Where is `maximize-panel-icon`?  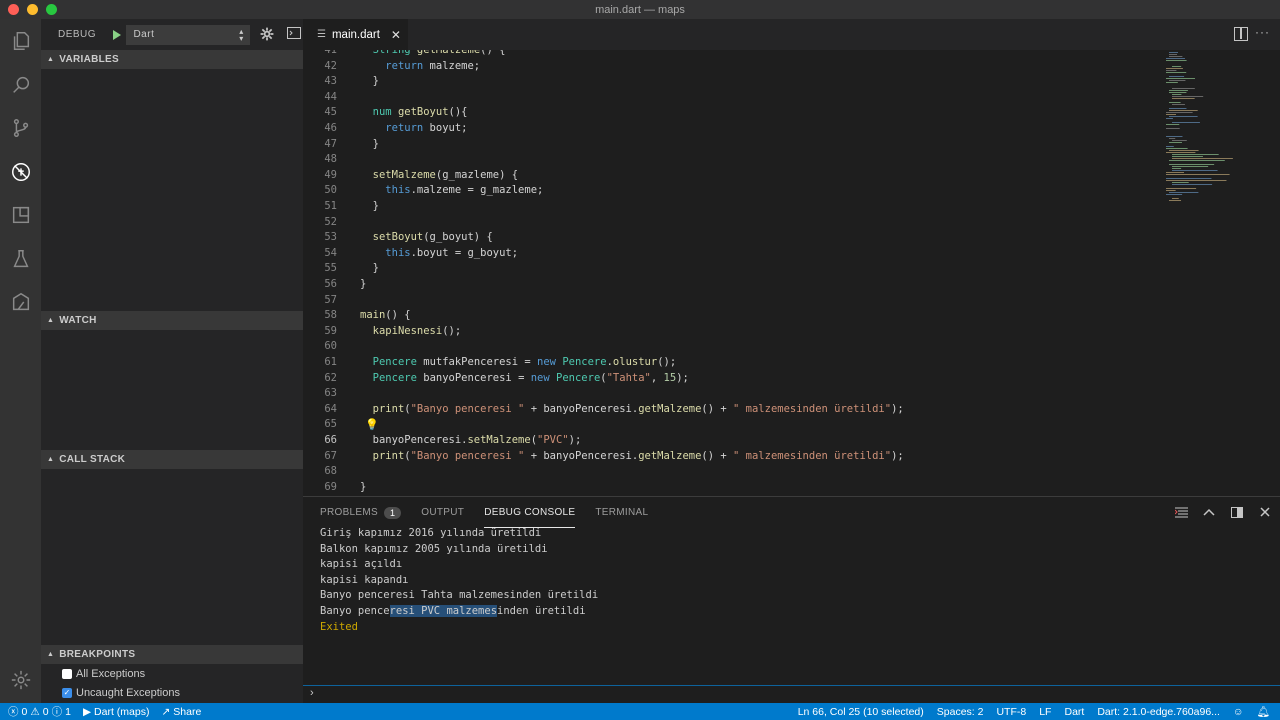
maximize-panel-icon is located at coordinates (1209, 512).